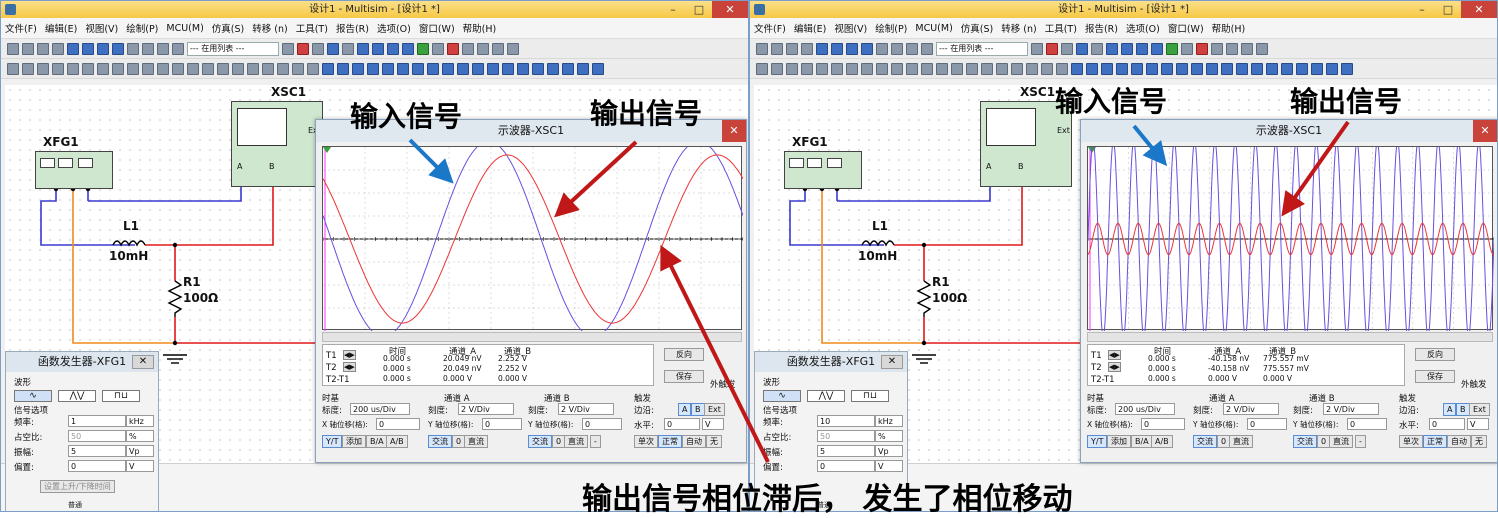 The height and width of the screenshot is (518, 1498). I want to click on output-signal-annotation-right: 输出信号, so click(1346, 101).